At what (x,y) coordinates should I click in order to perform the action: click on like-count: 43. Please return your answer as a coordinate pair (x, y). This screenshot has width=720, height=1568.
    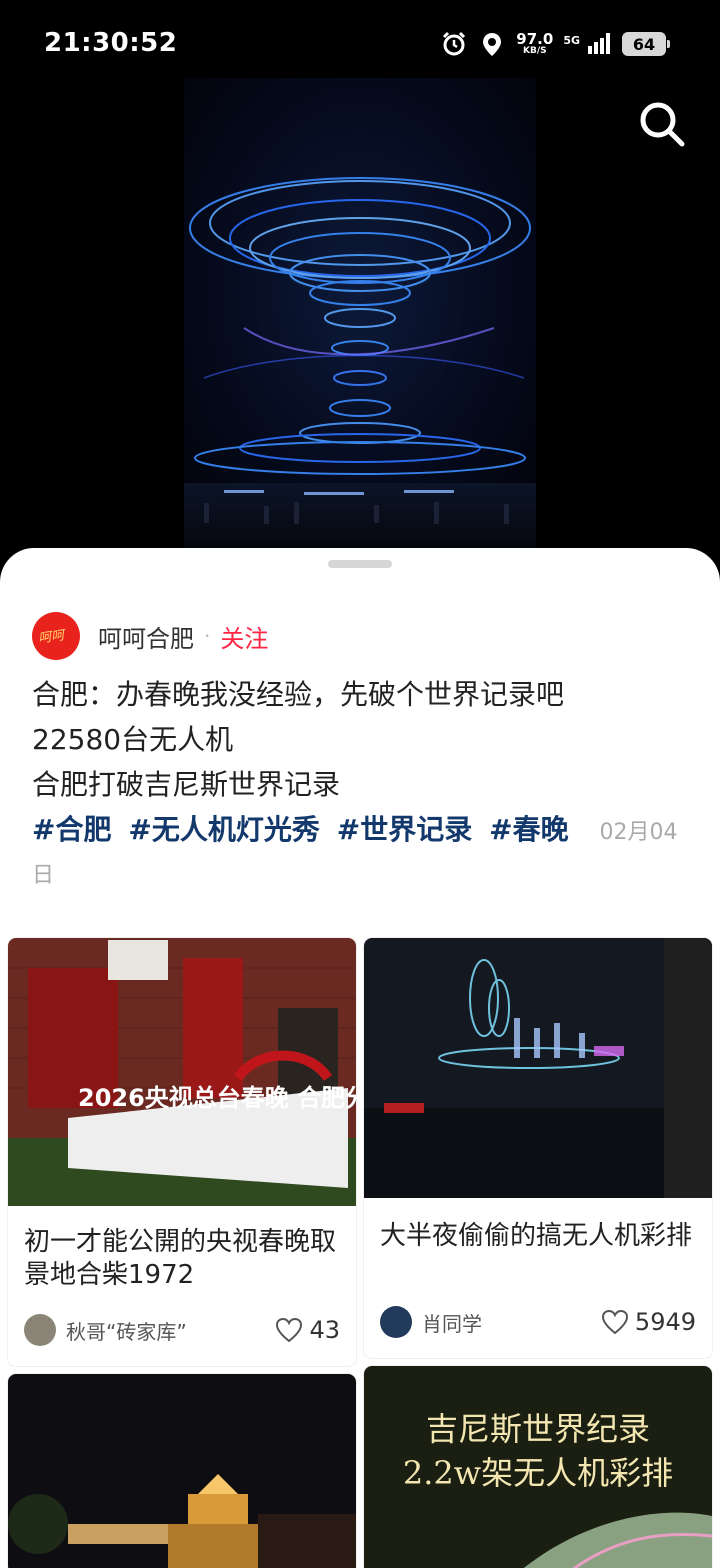
    Looking at the image, I should click on (324, 1330).